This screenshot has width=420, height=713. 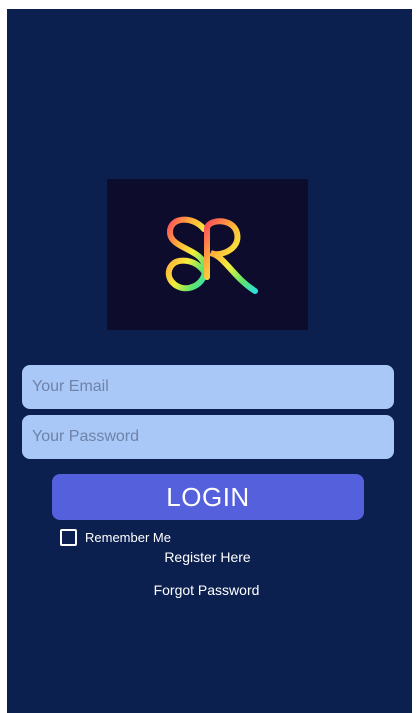 I want to click on register-link: Register Here, so click(x=207, y=557).